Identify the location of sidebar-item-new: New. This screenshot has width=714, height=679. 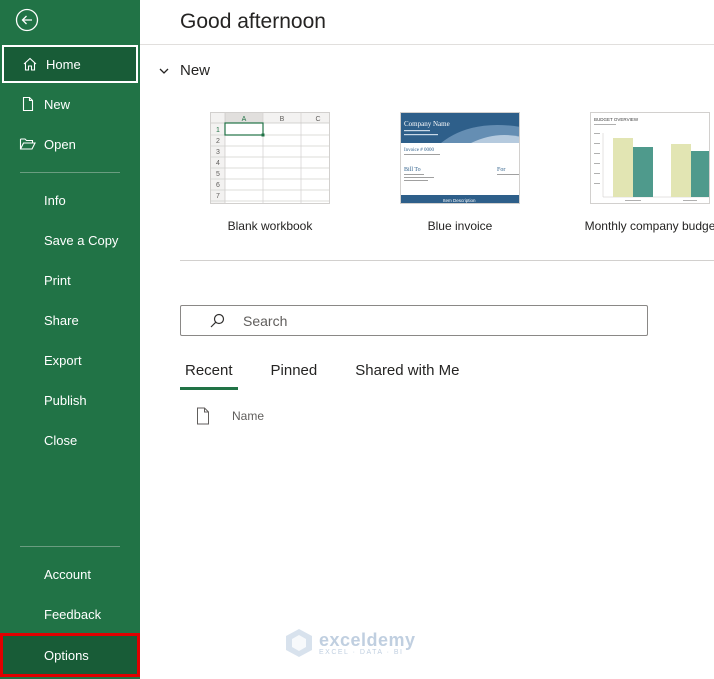
(70, 104).